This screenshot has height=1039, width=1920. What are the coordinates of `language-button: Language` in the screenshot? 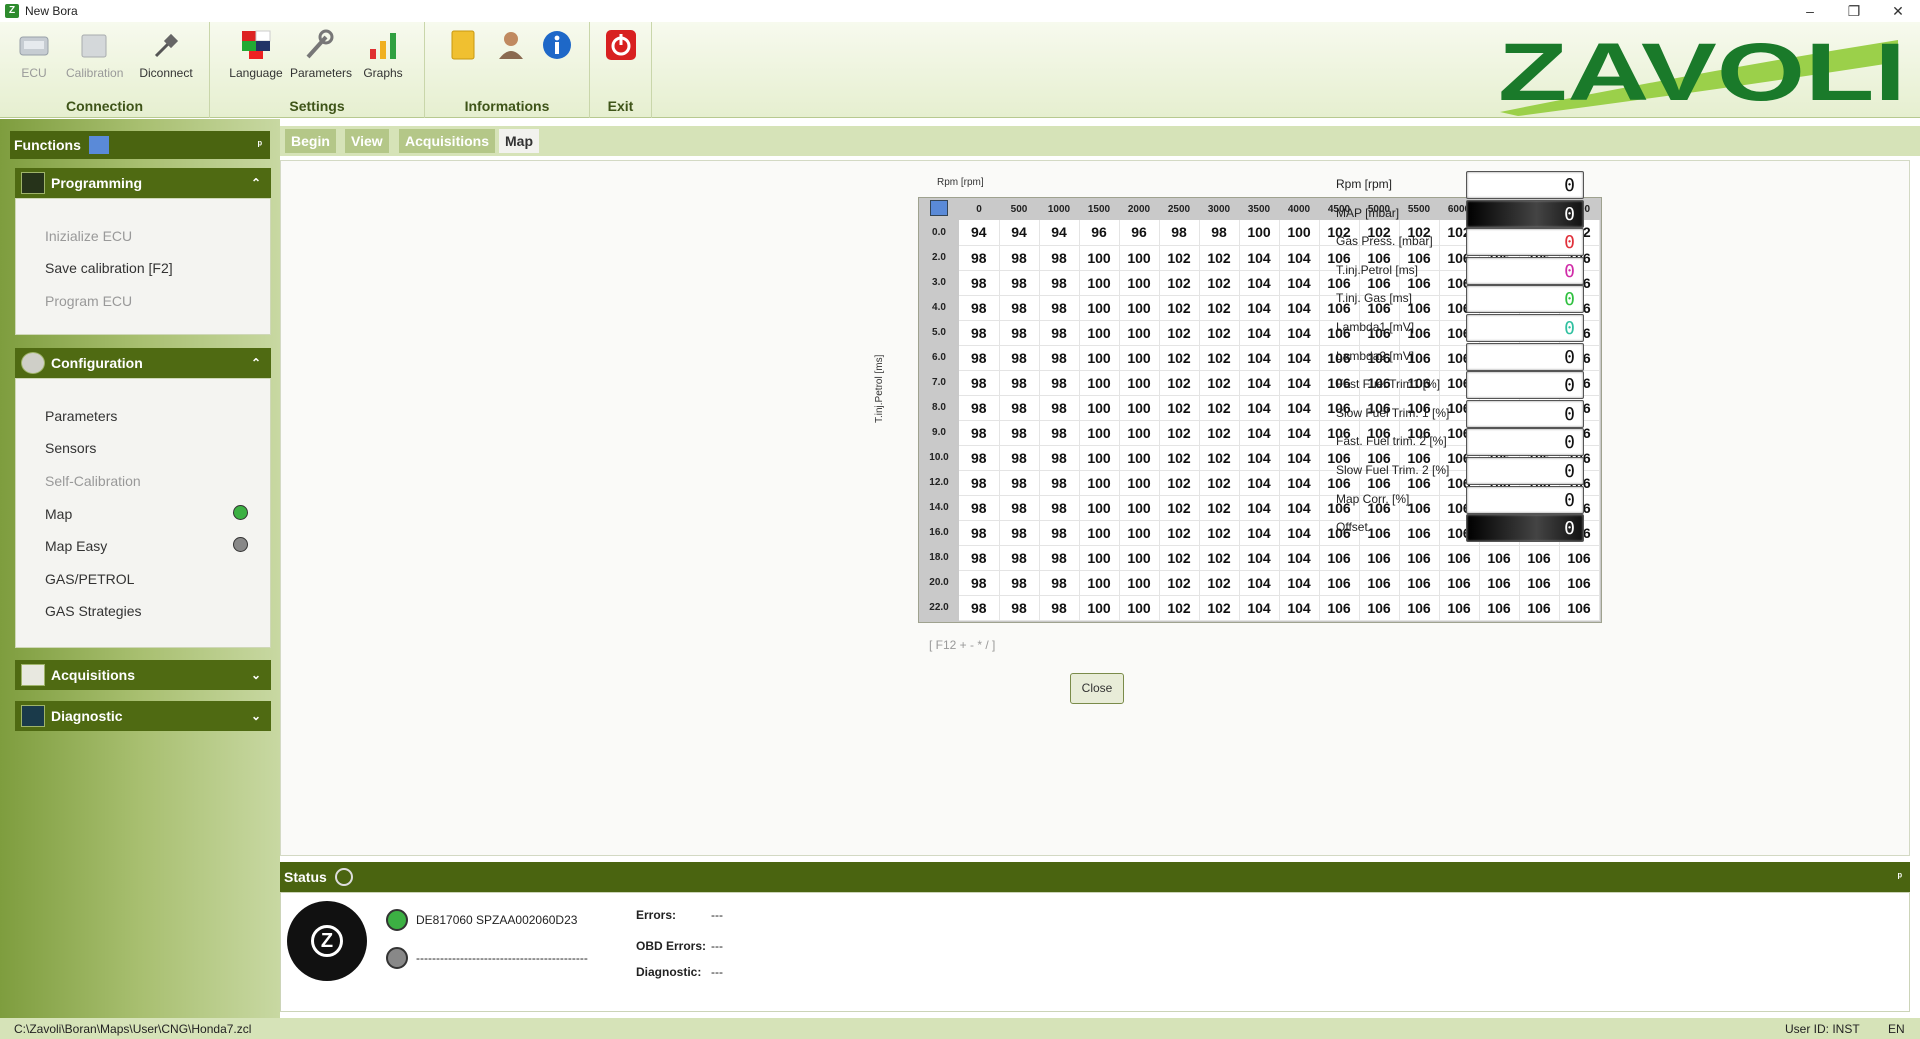 It's located at (256, 54).